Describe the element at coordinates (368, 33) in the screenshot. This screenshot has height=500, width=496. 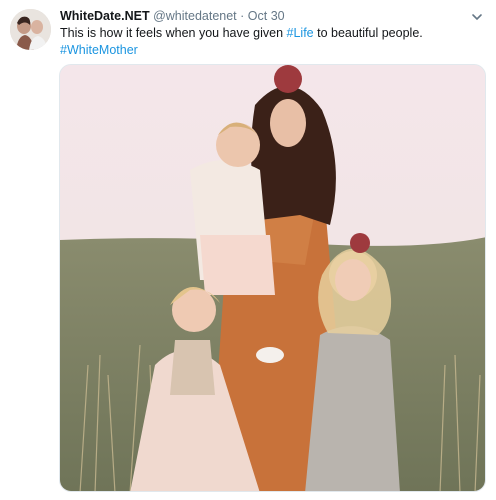
I see `tweet-text-part: to beautiful people.` at that location.